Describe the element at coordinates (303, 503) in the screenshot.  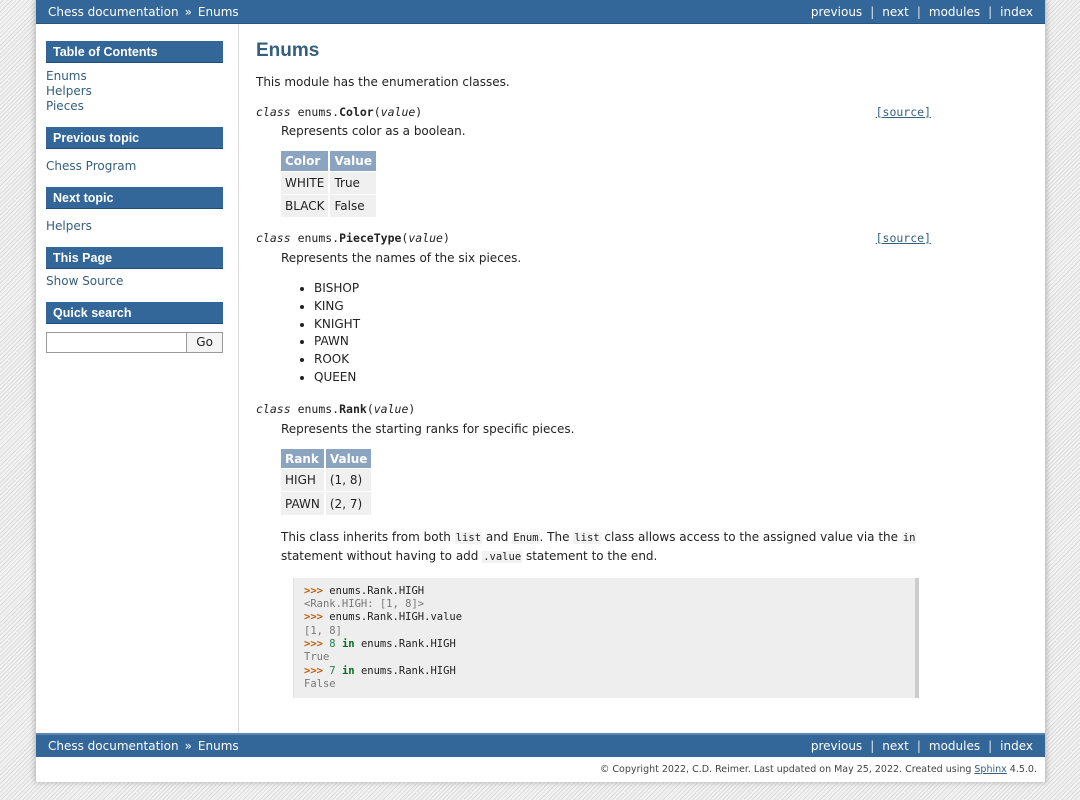
I see `table-cell: PAWN` at that location.